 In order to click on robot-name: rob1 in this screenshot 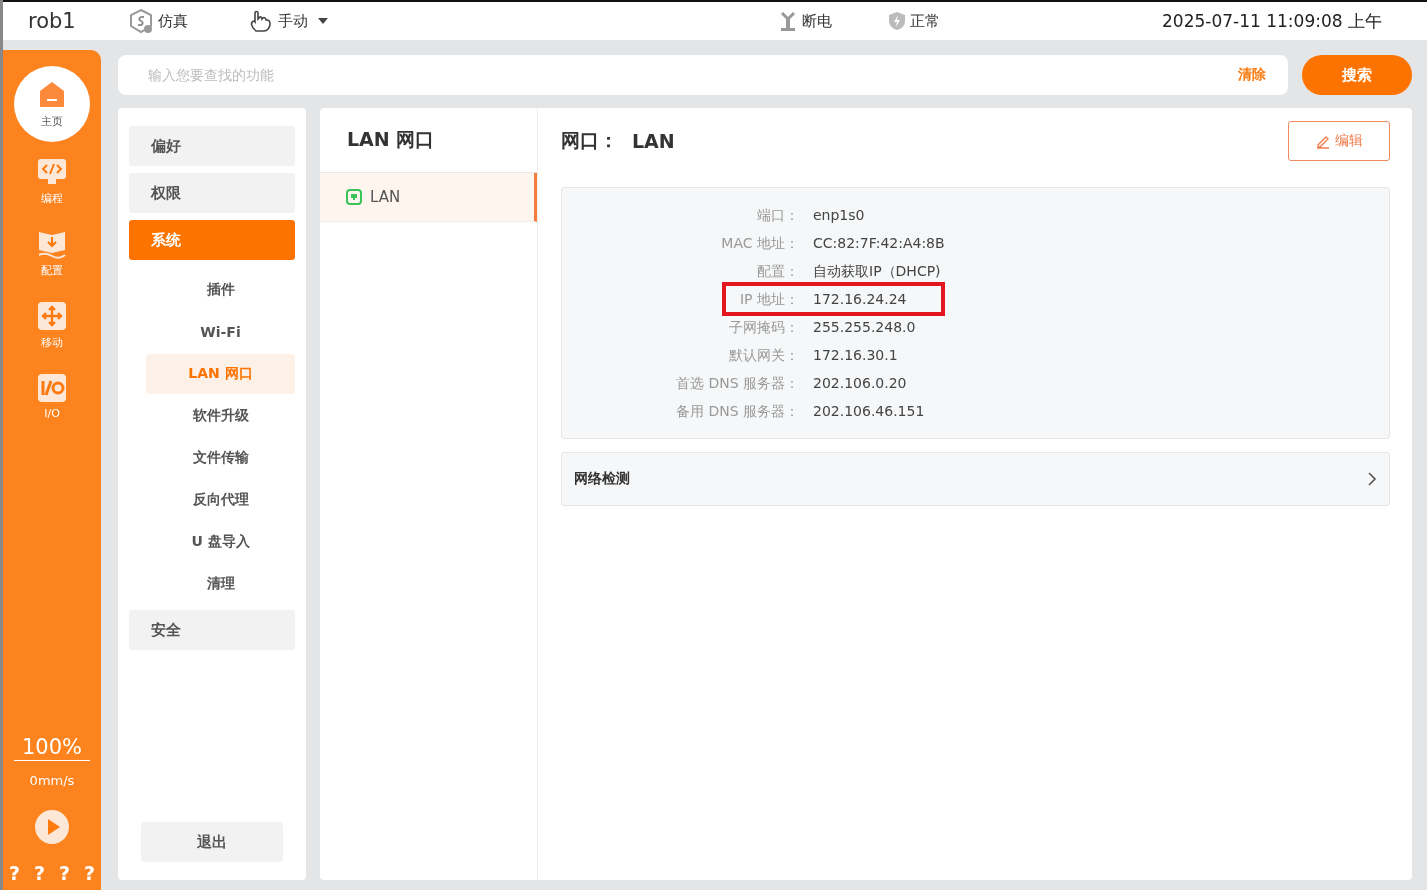, I will do `click(52, 21)`.